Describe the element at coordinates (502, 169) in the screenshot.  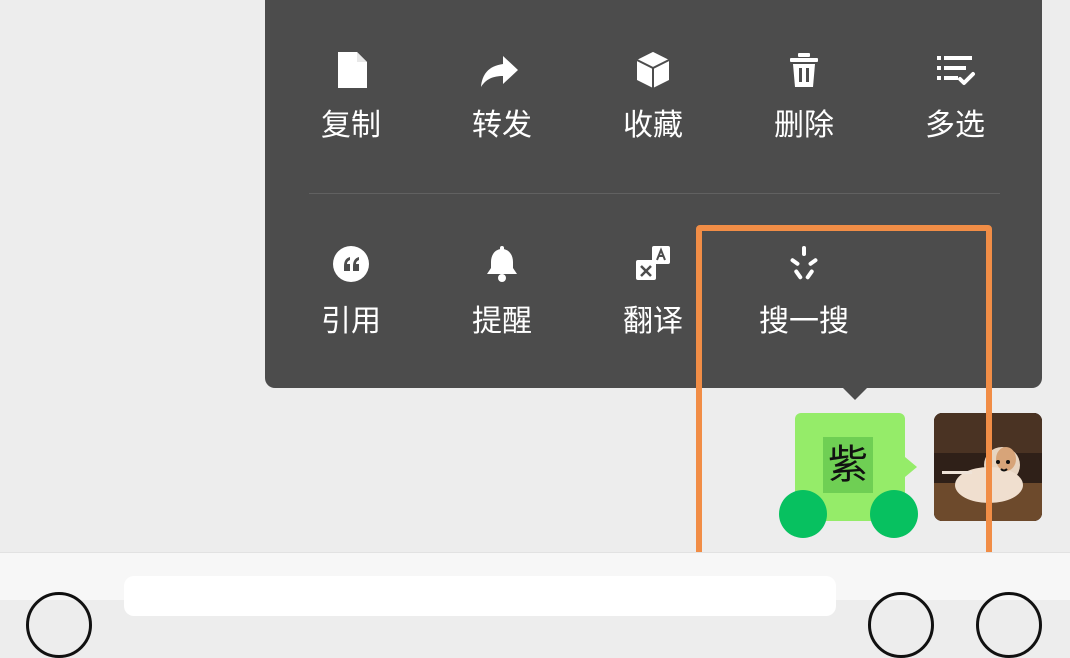
I see `menu-reminder: 提醒` at that location.